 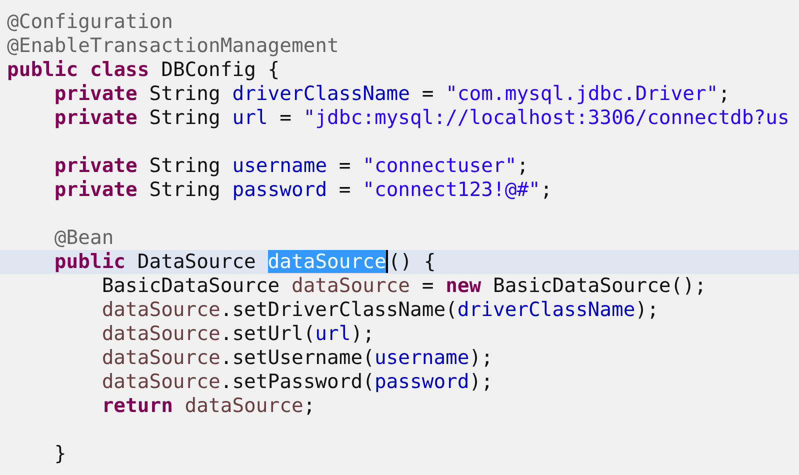 What do you see at coordinates (268, 333) in the screenshot?
I see `code-text: .setUrl(` at bounding box center [268, 333].